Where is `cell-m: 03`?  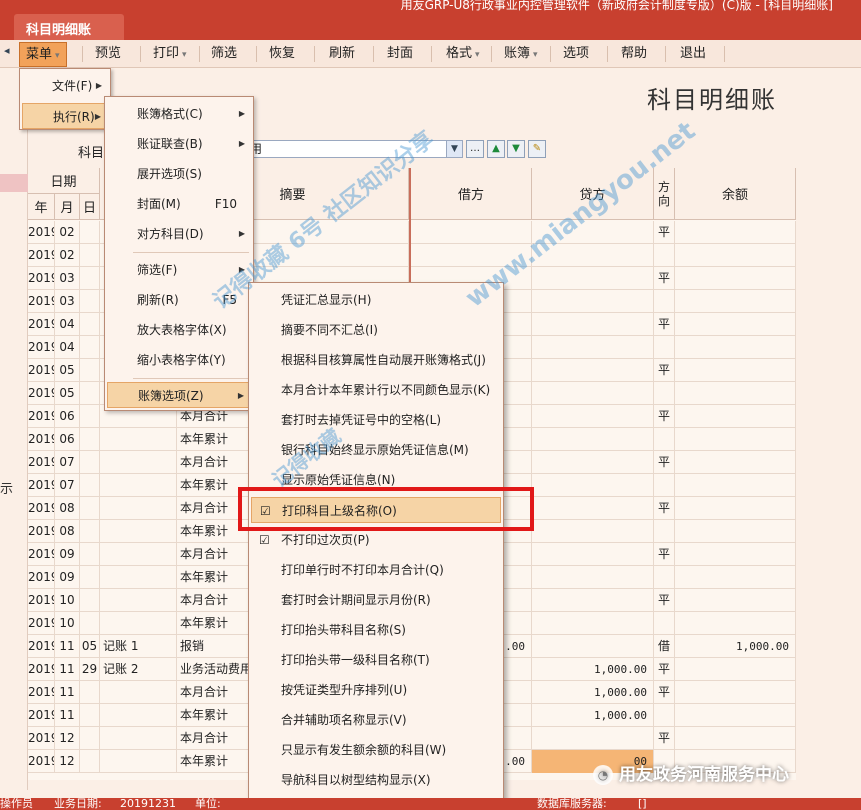 cell-m: 03 is located at coordinates (67, 301).